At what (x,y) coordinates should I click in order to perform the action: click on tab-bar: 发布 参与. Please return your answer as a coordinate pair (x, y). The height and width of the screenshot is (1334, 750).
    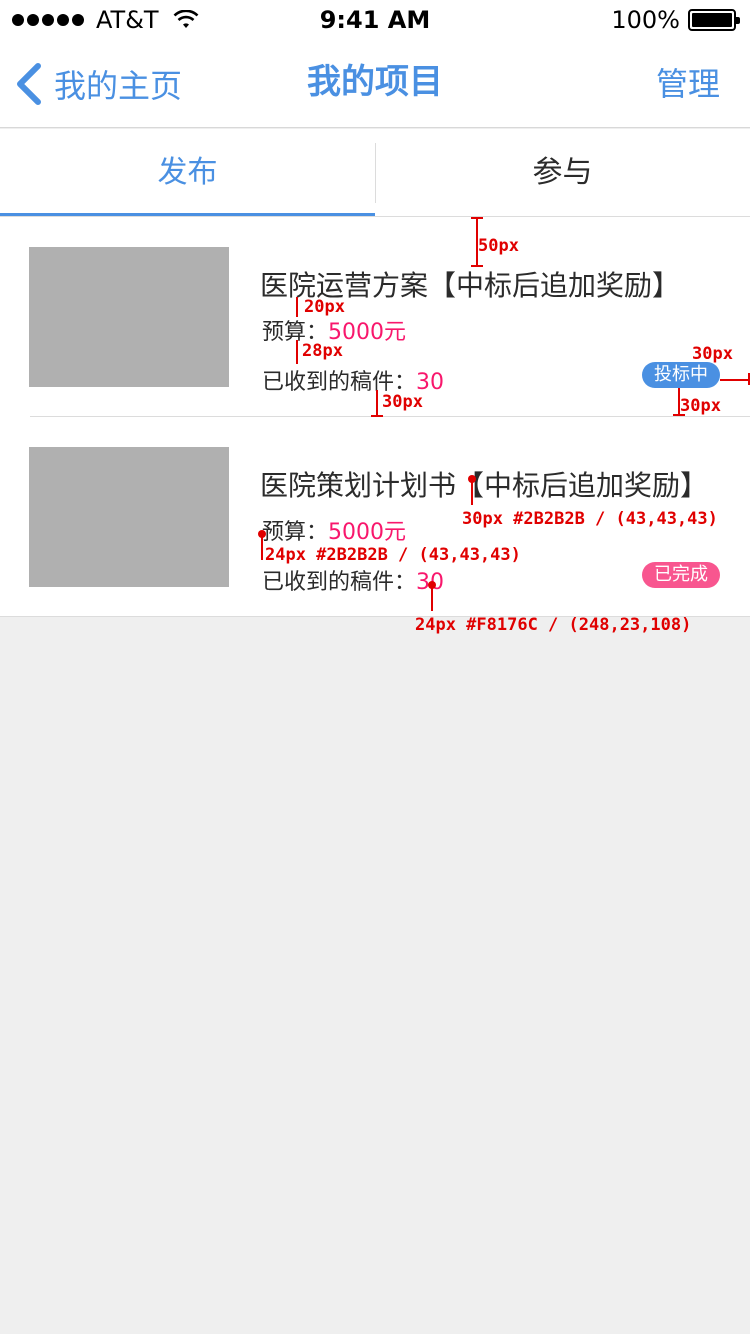
    Looking at the image, I should click on (375, 173).